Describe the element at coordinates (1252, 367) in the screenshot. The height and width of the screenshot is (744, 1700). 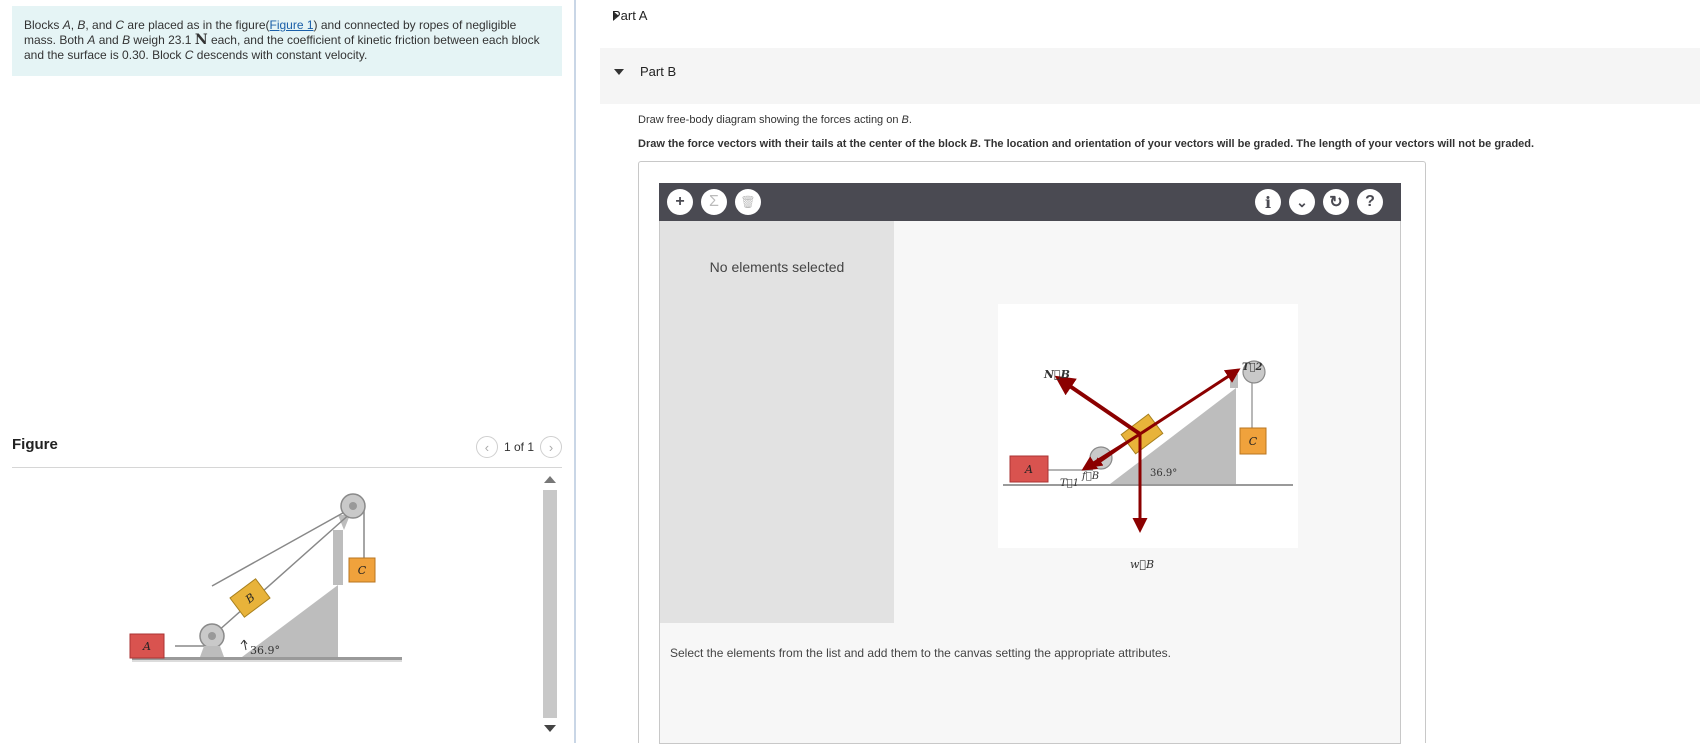
I see `tension-2-label: T⃗2` at that location.